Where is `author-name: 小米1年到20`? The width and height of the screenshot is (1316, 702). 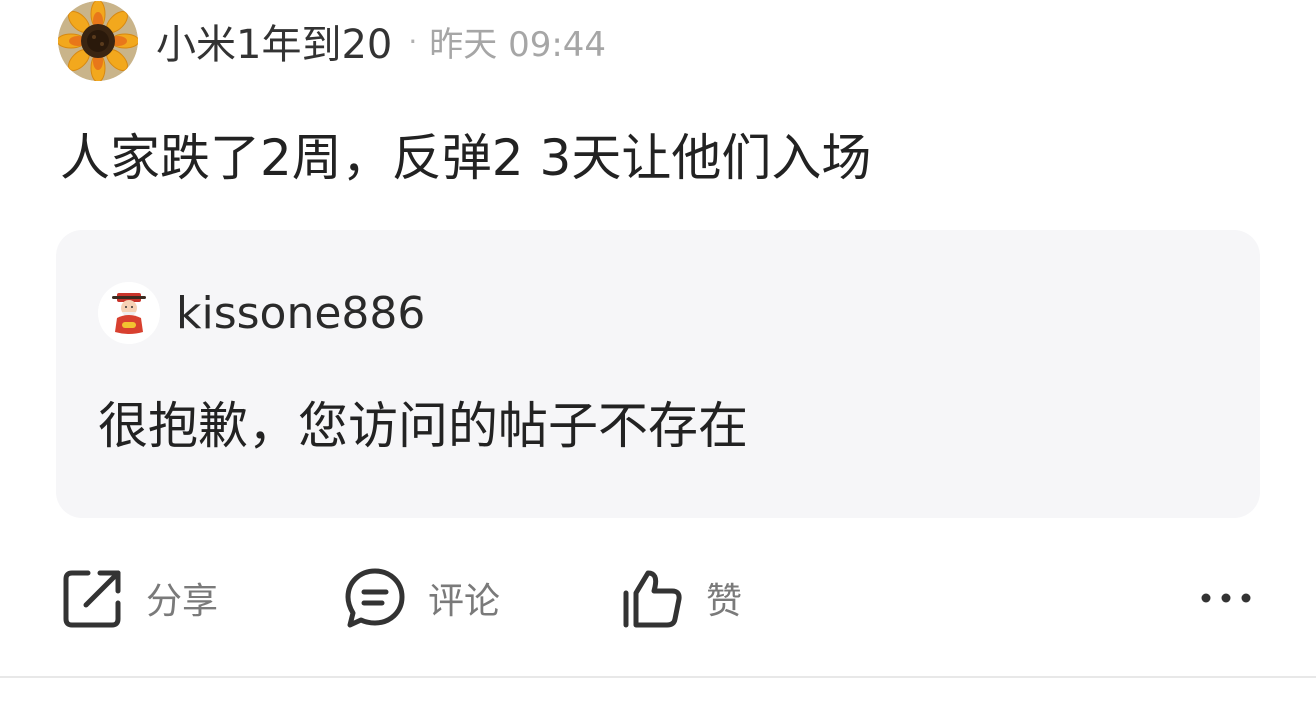
author-name: 小米1年到20 is located at coordinates (274, 41).